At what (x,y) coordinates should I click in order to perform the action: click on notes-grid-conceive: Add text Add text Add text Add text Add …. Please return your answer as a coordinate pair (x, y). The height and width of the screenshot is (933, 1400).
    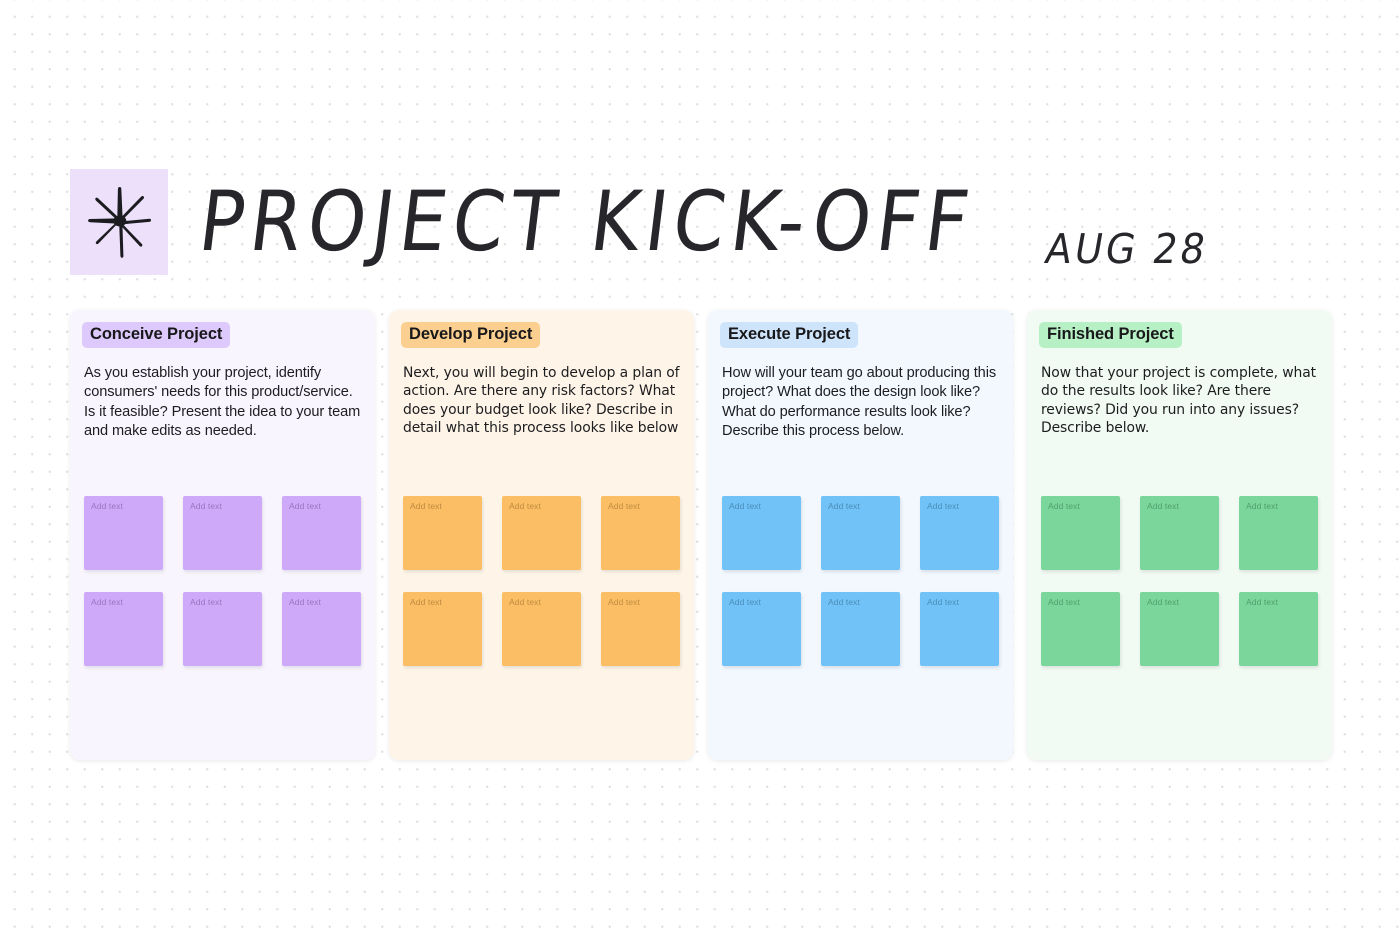
    Looking at the image, I should click on (222, 581).